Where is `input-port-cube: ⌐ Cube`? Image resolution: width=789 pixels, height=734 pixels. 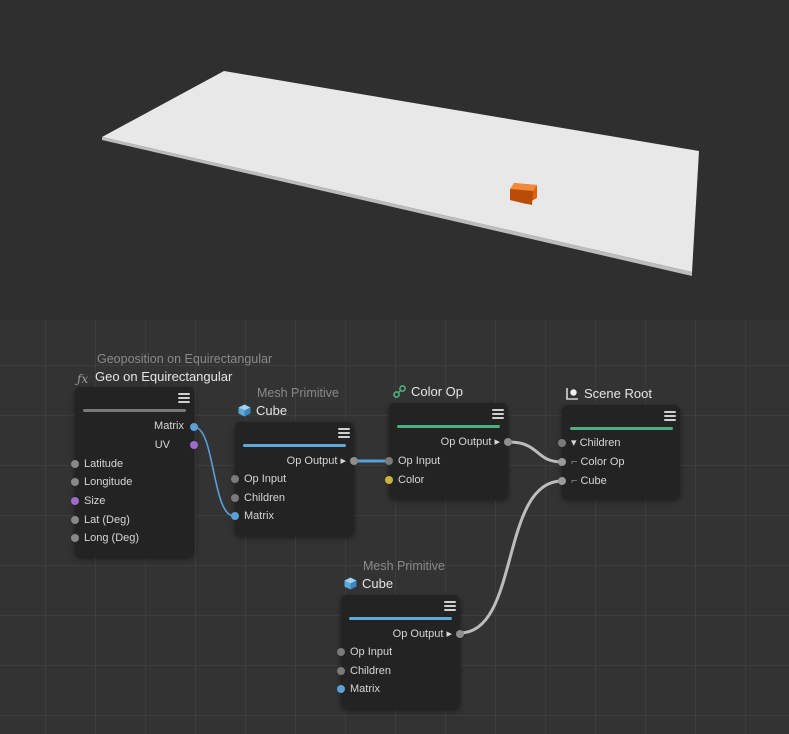
input-port-cube: ⌐ Cube is located at coordinates (589, 481).